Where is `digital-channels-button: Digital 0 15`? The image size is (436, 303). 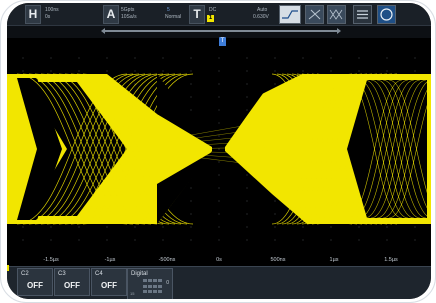
digital-channels-button: Digital 0 15 is located at coordinates (150, 283).